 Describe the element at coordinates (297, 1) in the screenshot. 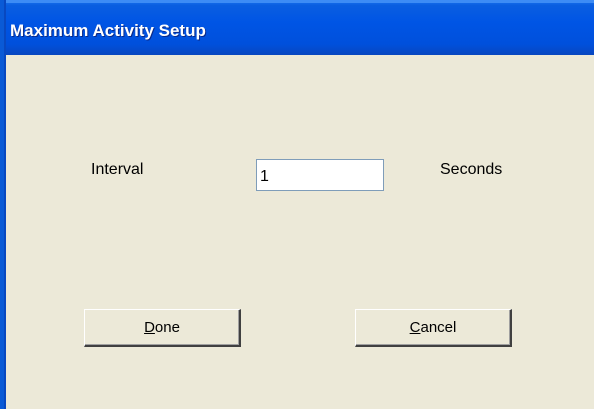

I see `title-bar-highlight` at that location.